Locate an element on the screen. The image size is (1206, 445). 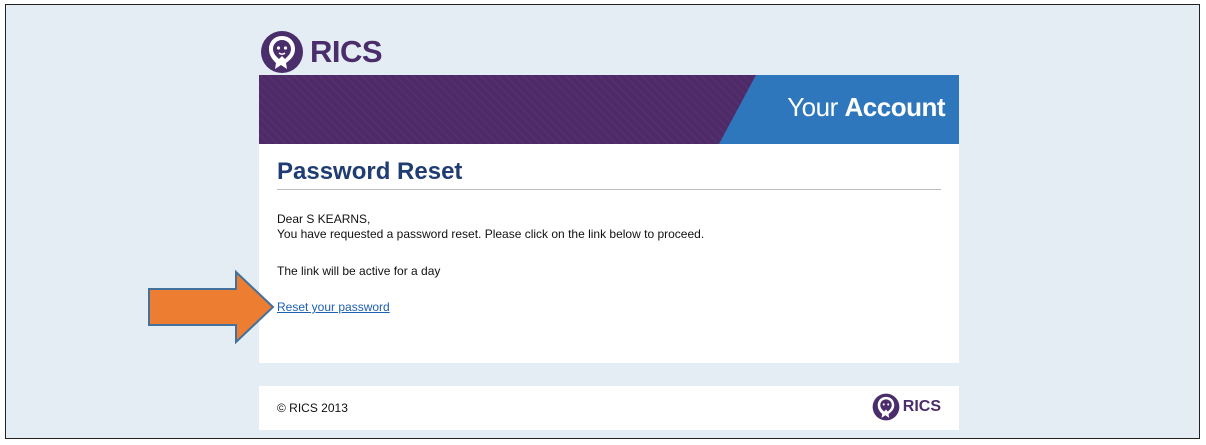
banner-title-regular: Your is located at coordinates (812, 107).